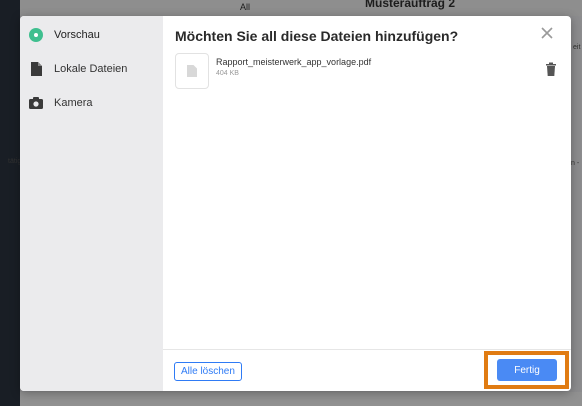 This screenshot has width=582, height=406. Describe the element at coordinates (77, 35) in the screenshot. I see `sidebar-item-label: Vorschau` at that location.